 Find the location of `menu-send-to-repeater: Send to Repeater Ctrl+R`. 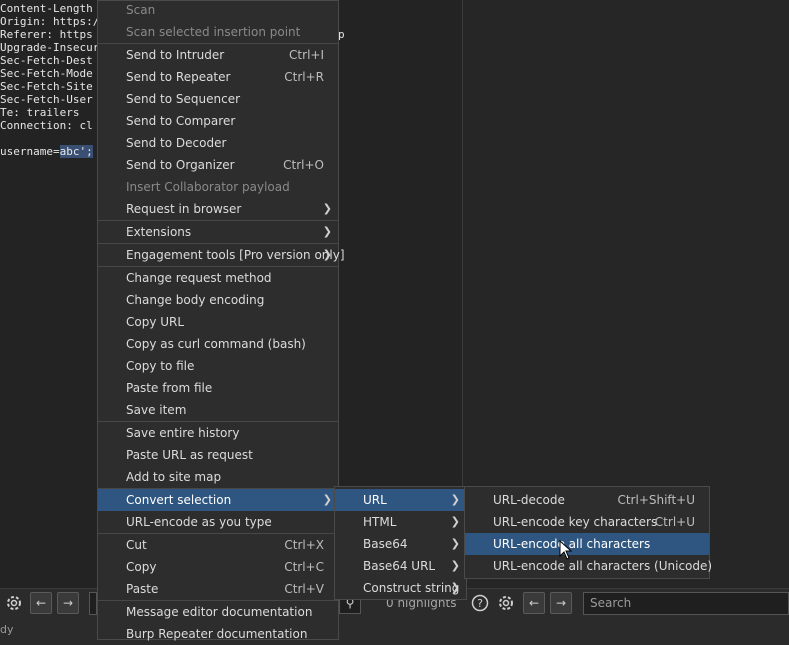

menu-send-to-repeater: Send to Repeater Ctrl+R is located at coordinates (218, 77).